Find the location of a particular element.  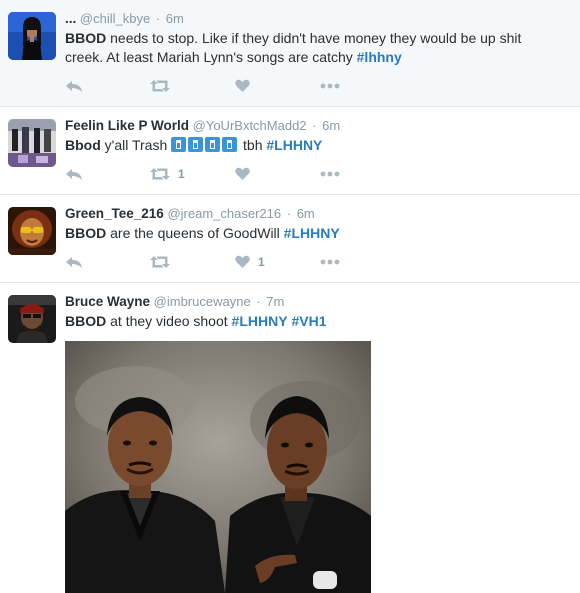

tweet-text: BBOD at they video shoot #LHHNY #VH1 is located at coordinates (317, 321).